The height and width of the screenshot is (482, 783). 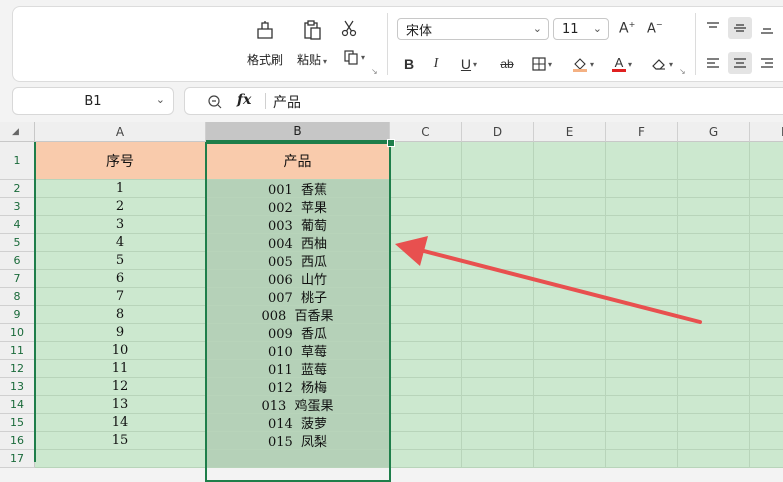 What do you see at coordinates (548, 280) in the screenshot?
I see `annotation-arrow` at bounding box center [548, 280].